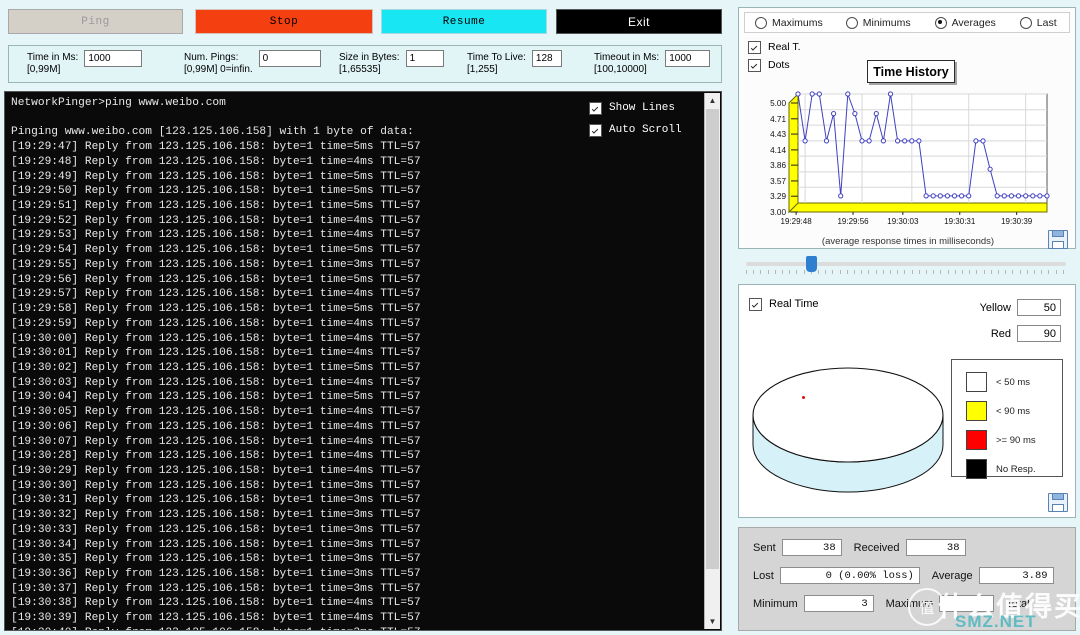 The image size is (1080, 635). What do you see at coordinates (546, 58) in the screenshot?
I see `ttl-input` at bounding box center [546, 58].